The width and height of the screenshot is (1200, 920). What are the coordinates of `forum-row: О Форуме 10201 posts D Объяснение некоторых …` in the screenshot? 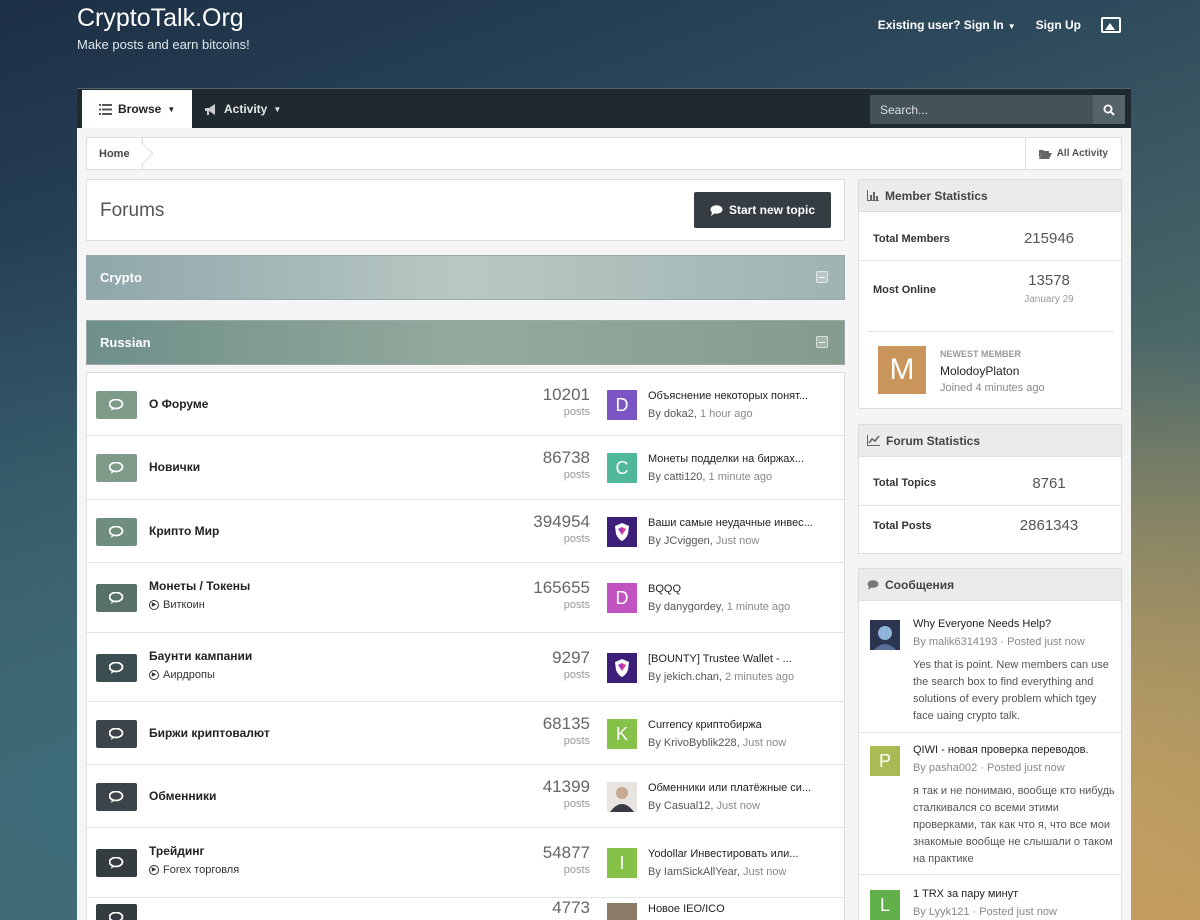 It's located at (465, 404).